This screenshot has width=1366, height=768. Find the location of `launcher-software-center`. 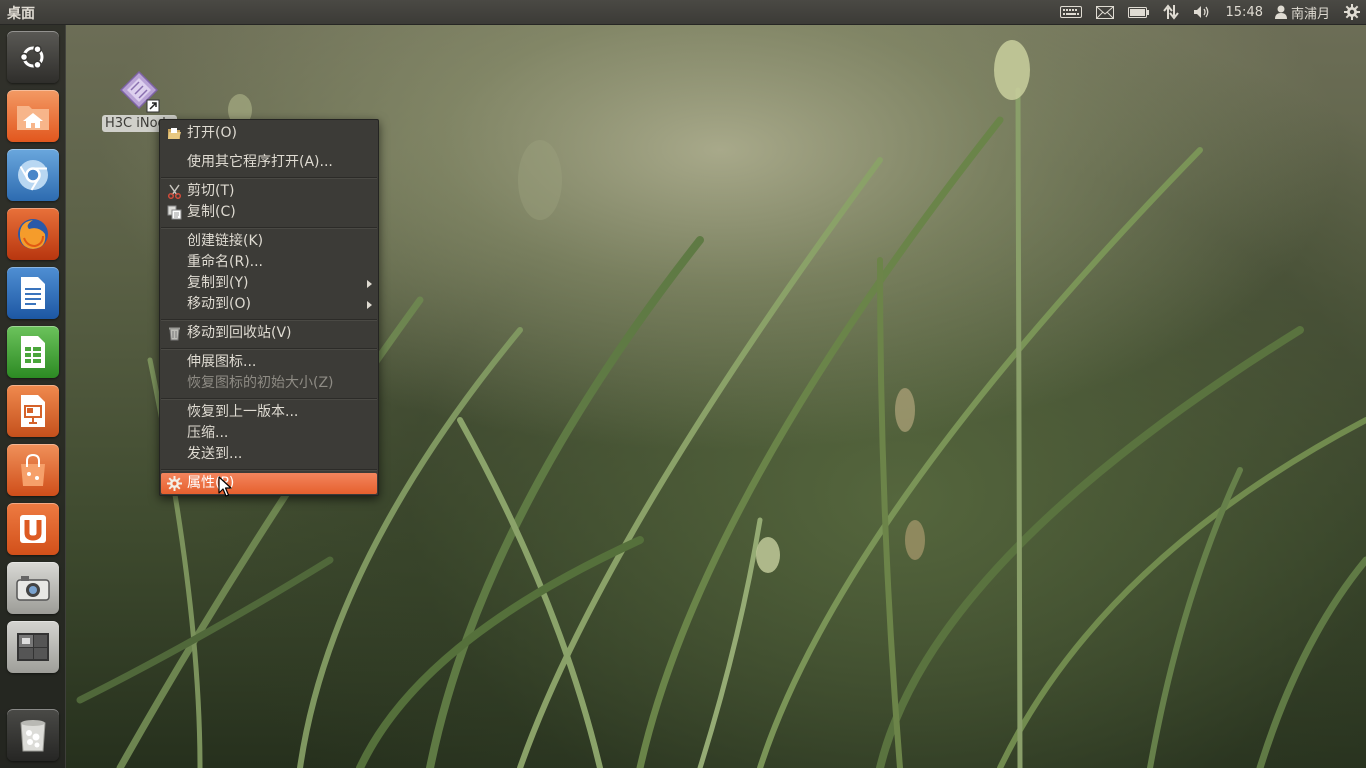

launcher-software-center is located at coordinates (33, 470).